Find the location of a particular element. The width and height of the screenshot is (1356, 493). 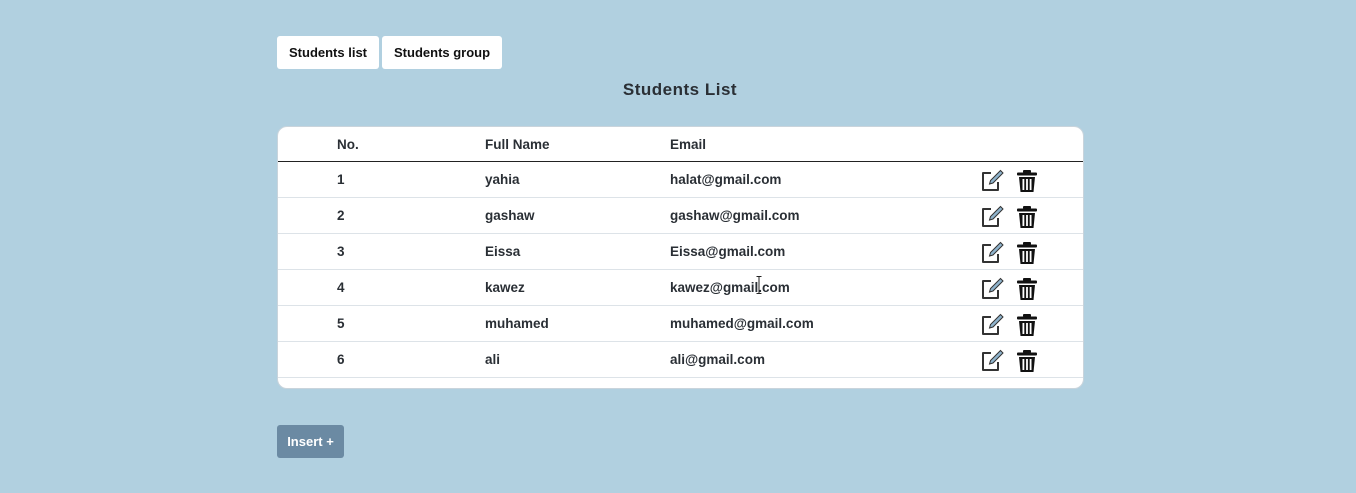

cell-email: Eissa@gmail.com is located at coordinates (825, 251).